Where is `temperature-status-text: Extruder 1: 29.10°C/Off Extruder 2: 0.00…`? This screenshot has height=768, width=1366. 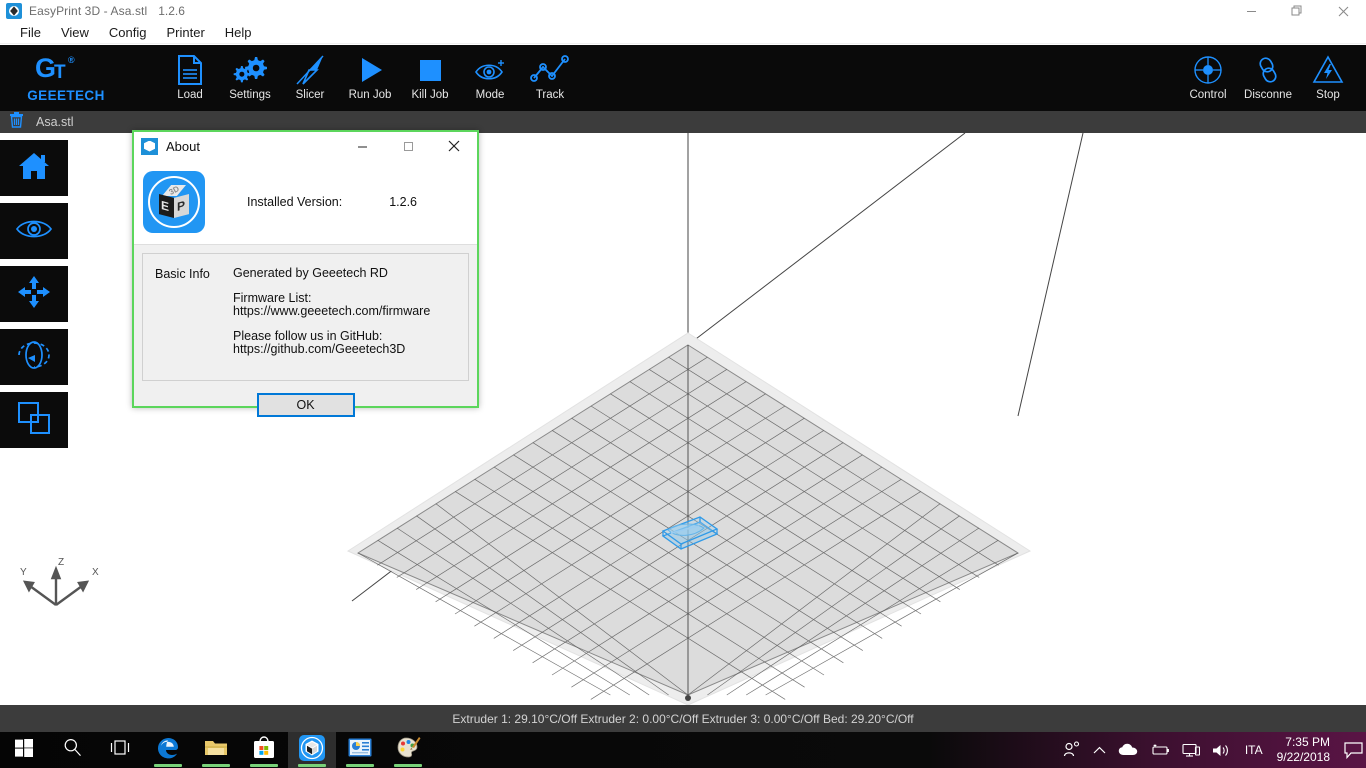 temperature-status-text: Extruder 1: 29.10°C/Off Extruder 2: 0.00… is located at coordinates (683, 718).